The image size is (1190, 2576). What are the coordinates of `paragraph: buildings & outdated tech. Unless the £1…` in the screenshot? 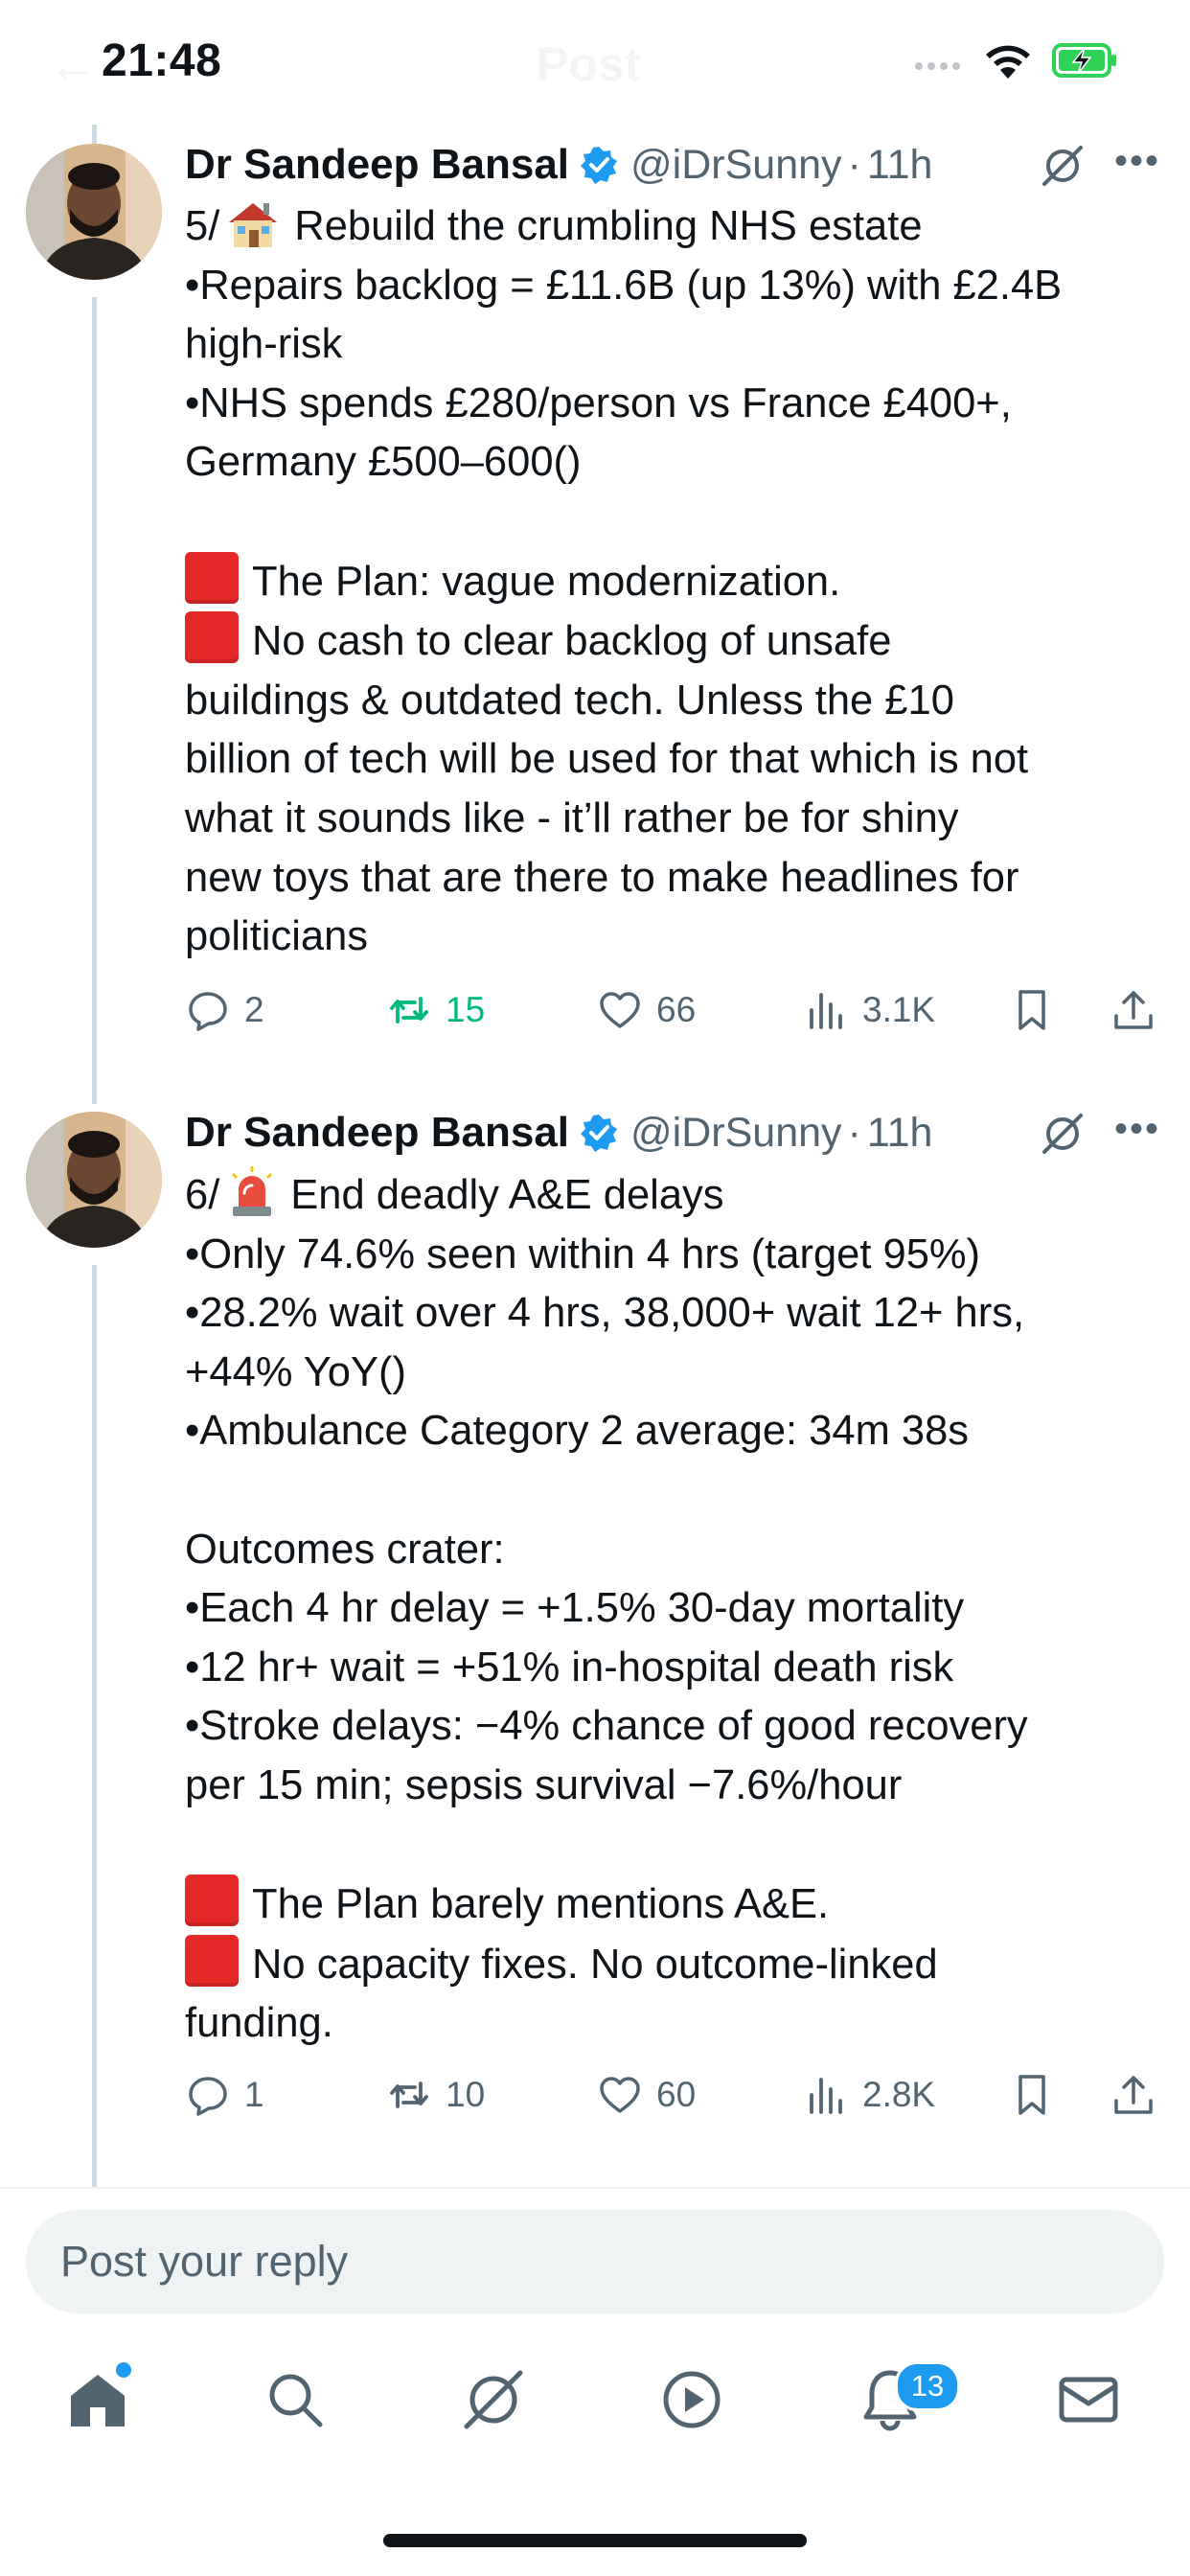 It's located at (607, 818).